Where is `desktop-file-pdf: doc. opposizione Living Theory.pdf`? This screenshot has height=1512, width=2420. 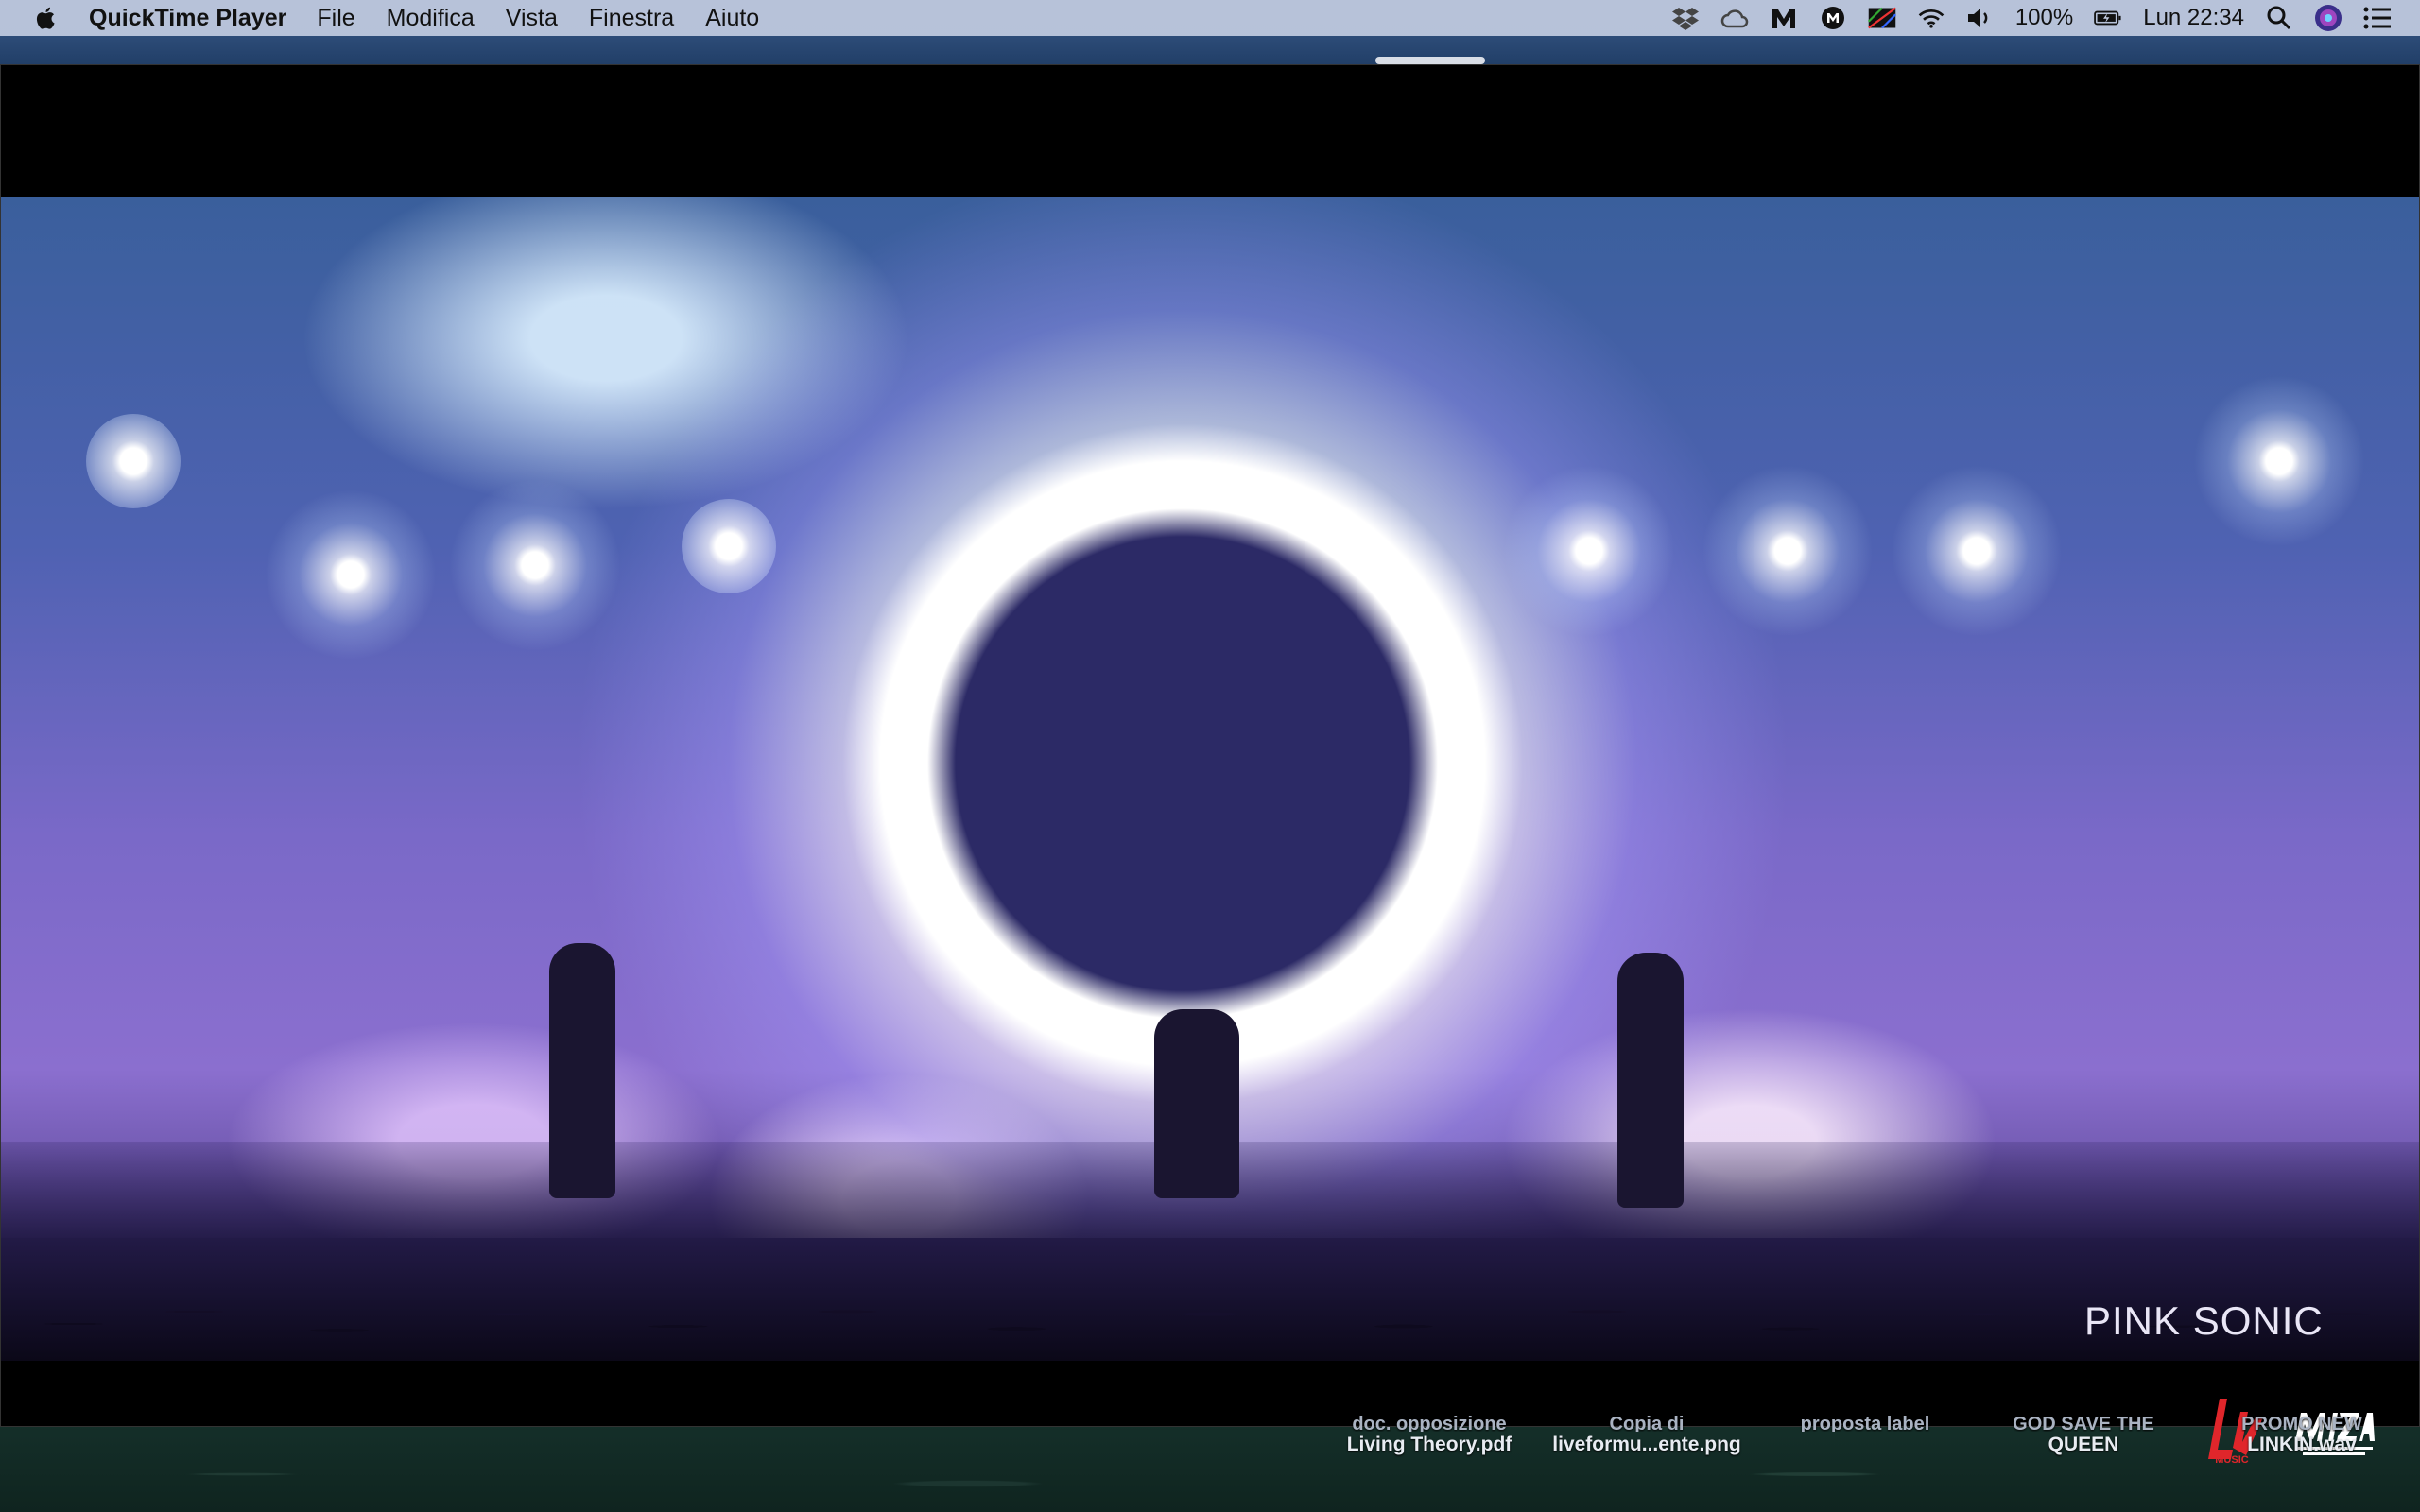
desktop-file-pdf: doc. opposizione Living Theory.pdf is located at coordinates (1430, 1436).